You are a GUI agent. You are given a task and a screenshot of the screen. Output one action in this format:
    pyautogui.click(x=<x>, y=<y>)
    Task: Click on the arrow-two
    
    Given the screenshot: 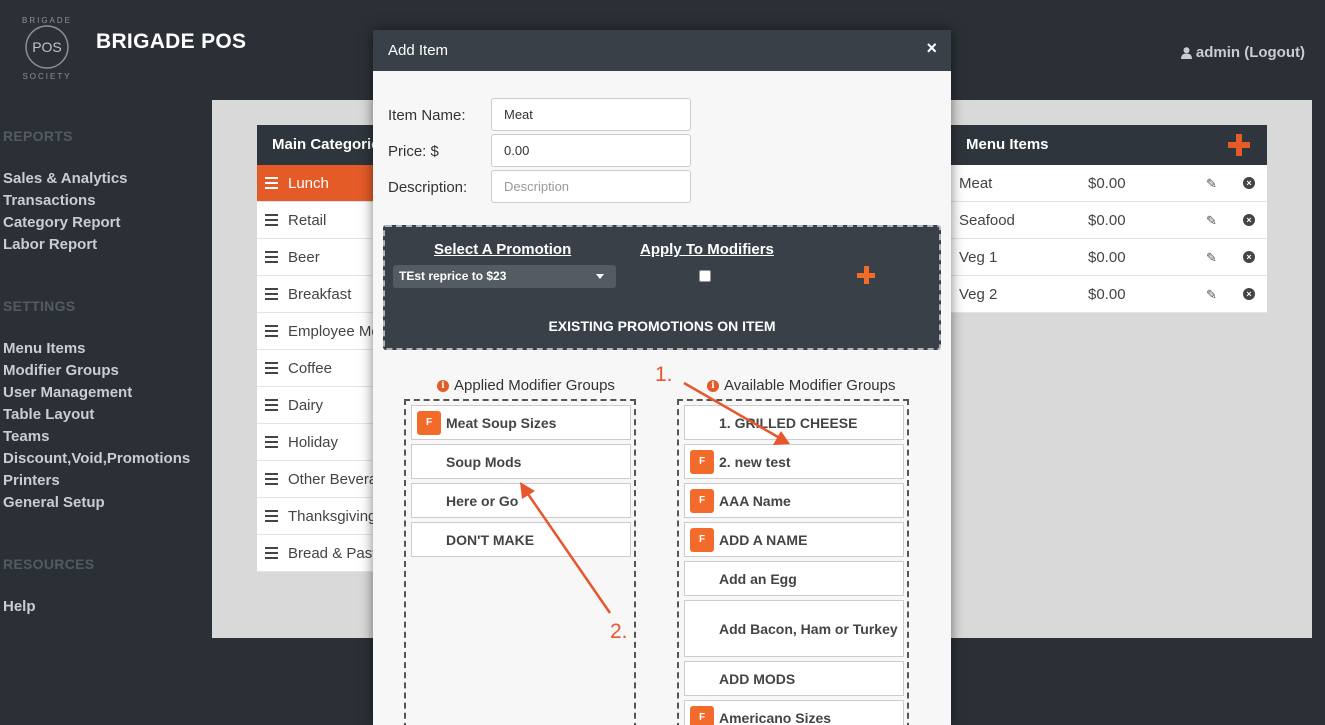 What is the action you would take?
    pyautogui.click(x=569, y=553)
    